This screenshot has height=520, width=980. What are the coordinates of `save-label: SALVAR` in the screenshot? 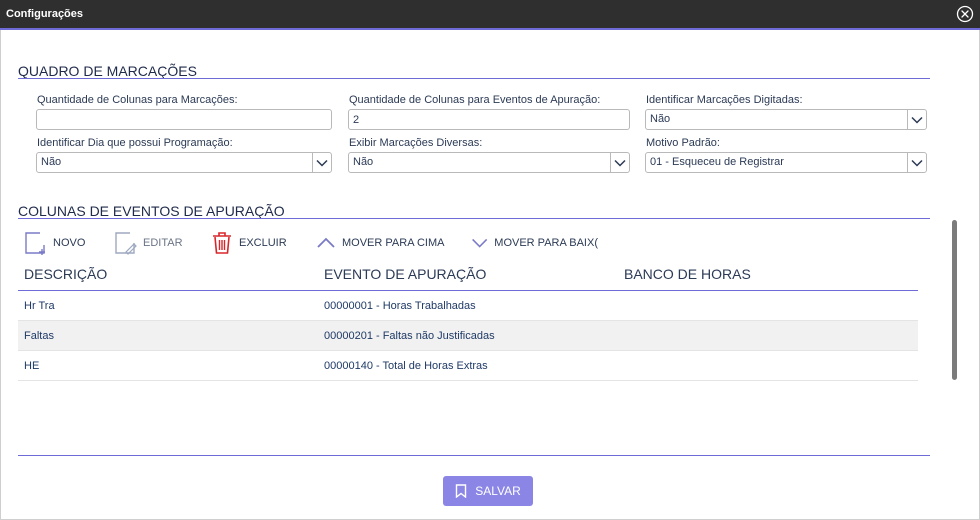 It's located at (498, 491).